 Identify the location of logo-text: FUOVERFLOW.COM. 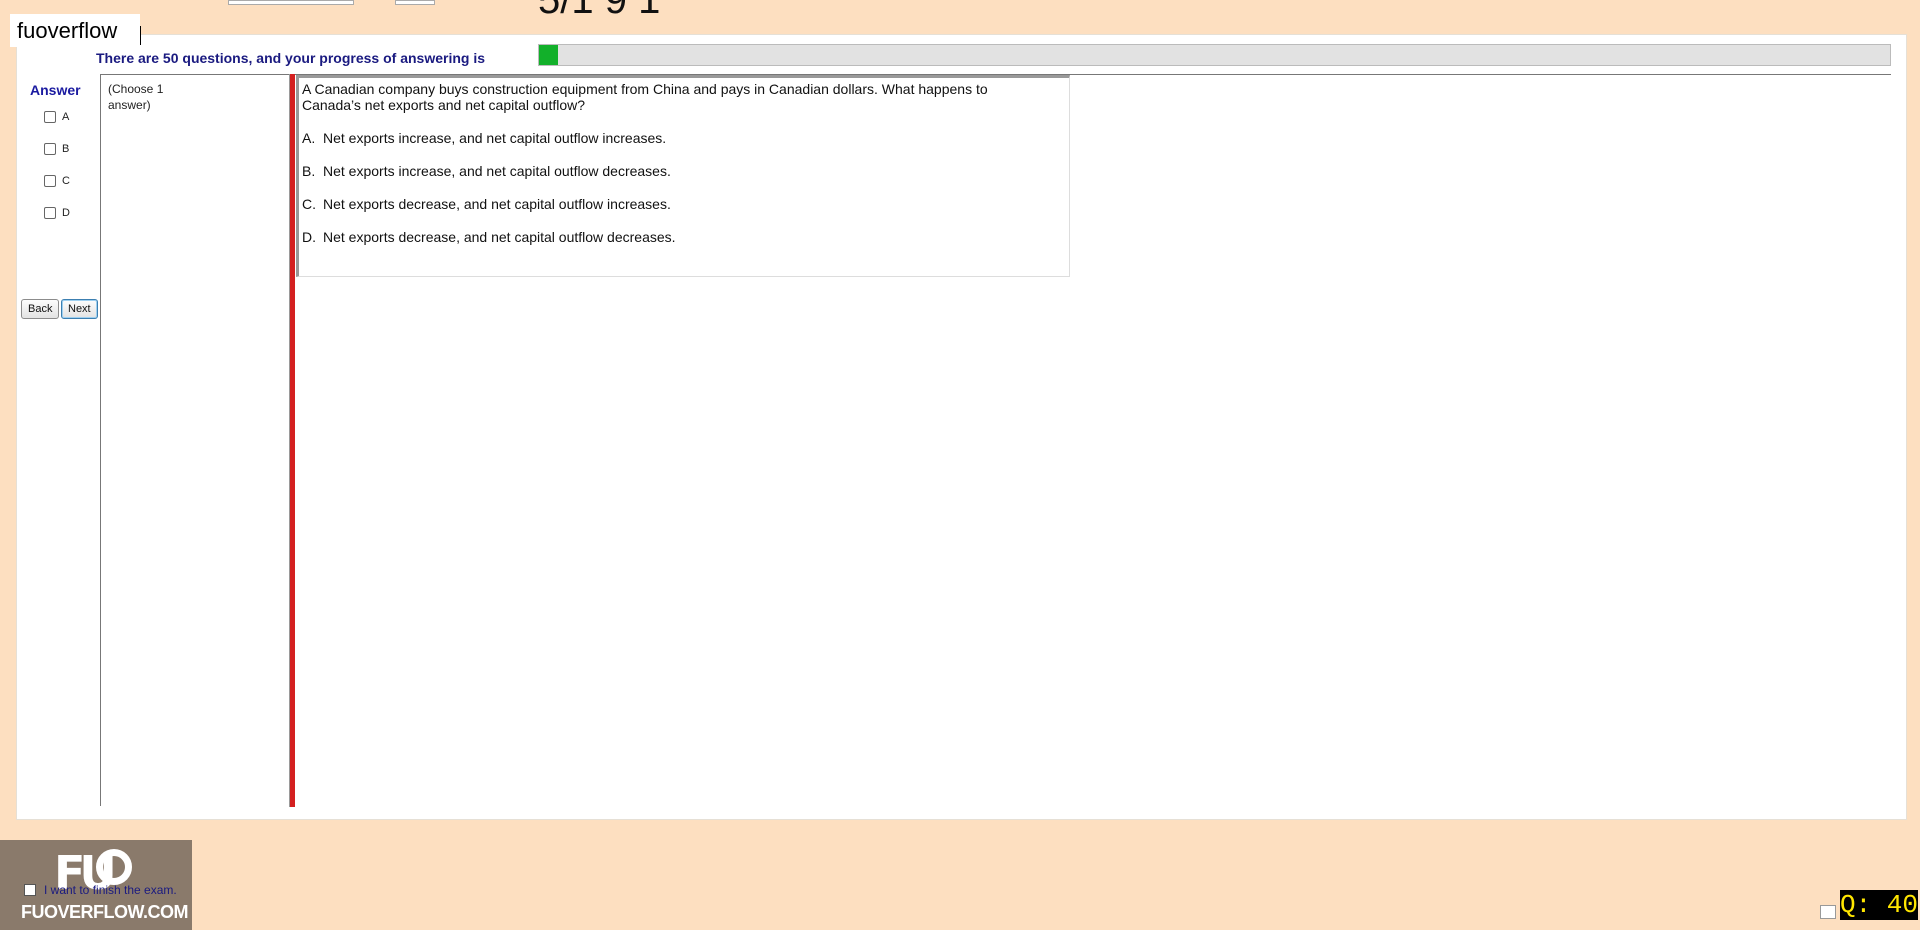
(105, 912).